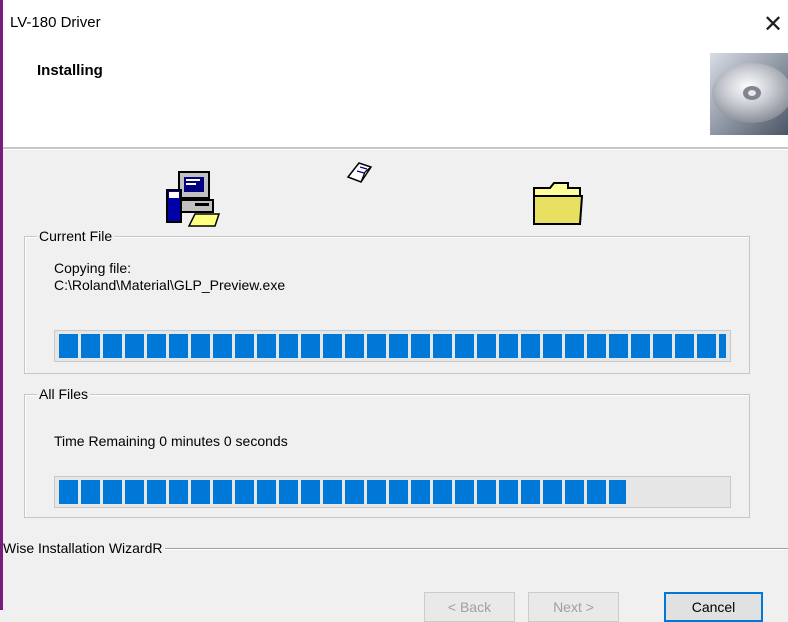 This screenshot has height=622, width=788. Describe the element at coordinates (558, 203) in the screenshot. I see `folder-icon` at that location.